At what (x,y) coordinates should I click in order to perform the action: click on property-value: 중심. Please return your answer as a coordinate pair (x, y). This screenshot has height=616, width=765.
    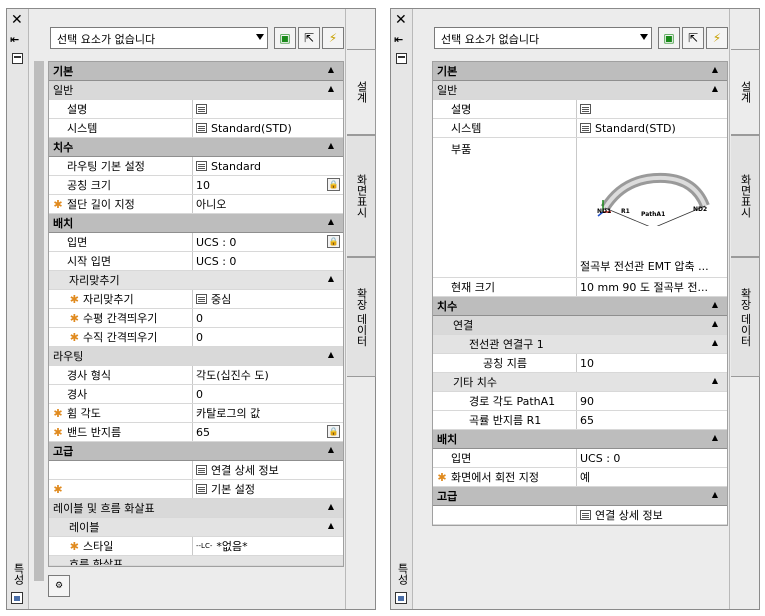
    Looking at the image, I should click on (268, 299).